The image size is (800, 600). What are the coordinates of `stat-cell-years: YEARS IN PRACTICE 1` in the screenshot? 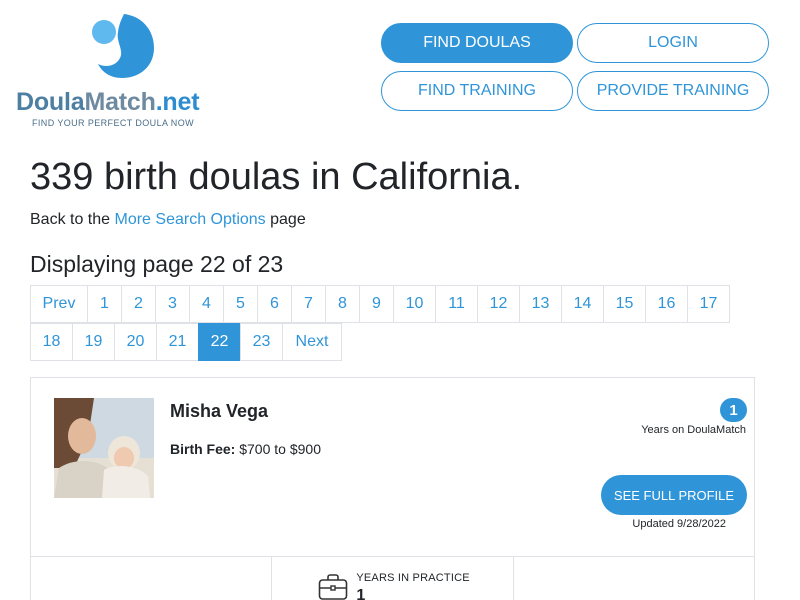 It's located at (393, 578).